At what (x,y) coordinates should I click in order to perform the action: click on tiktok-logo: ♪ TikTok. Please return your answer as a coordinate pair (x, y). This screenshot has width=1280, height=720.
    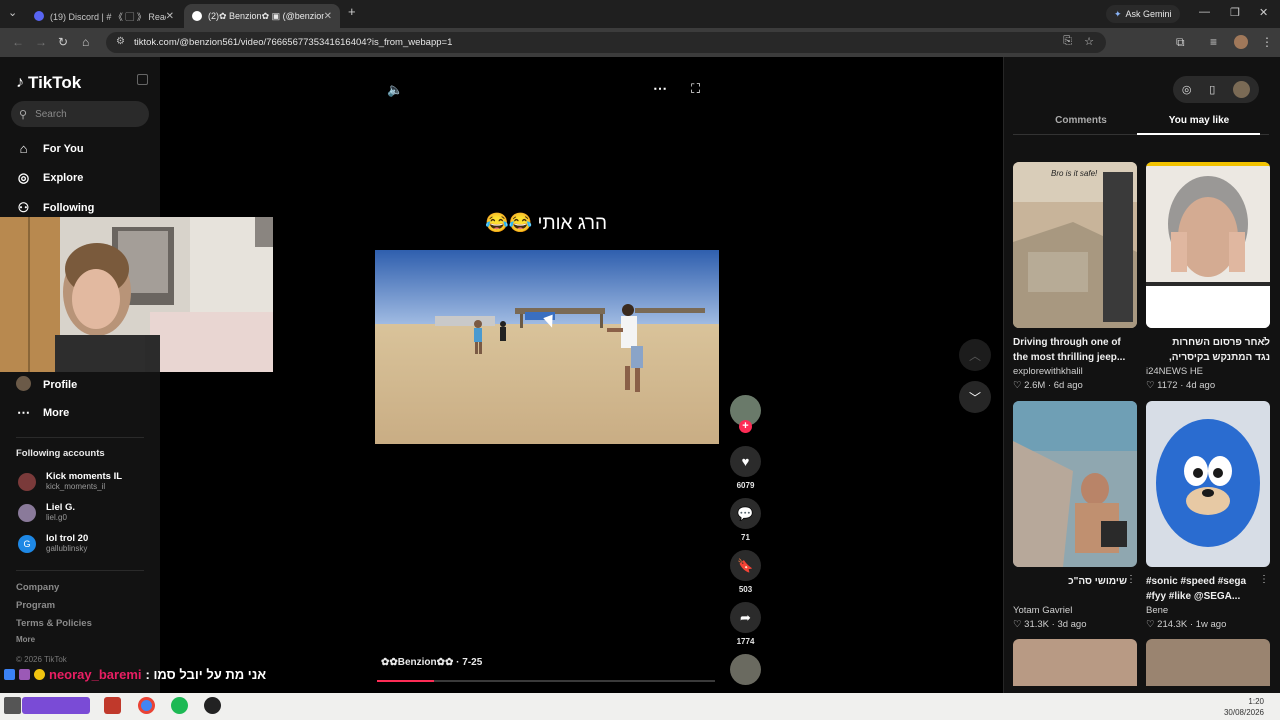
    Looking at the image, I should click on (48, 83).